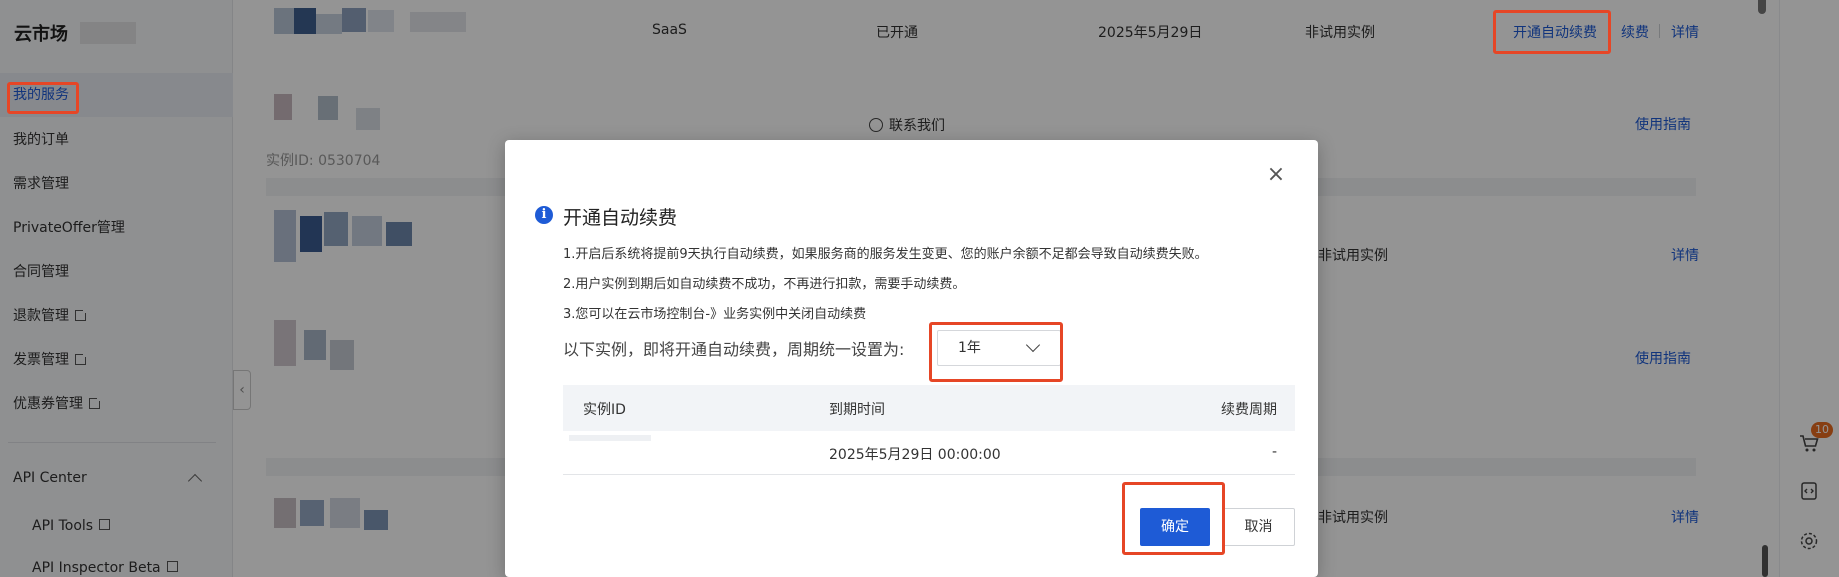 The height and width of the screenshot is (577, 1839). What do you see at coordinates (1175, 527) in the screenshot?
I see `confirm-button: 确定` at bounding box center [1175, 527].